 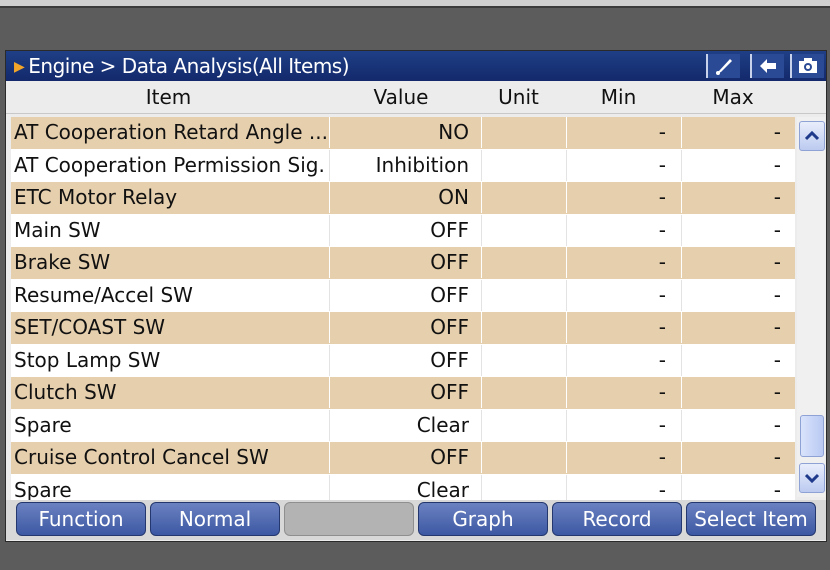 What do you see at coordinates (812, 436) in the screenshot?
I see `scroll-thumb` at bounding box center [812, 436].